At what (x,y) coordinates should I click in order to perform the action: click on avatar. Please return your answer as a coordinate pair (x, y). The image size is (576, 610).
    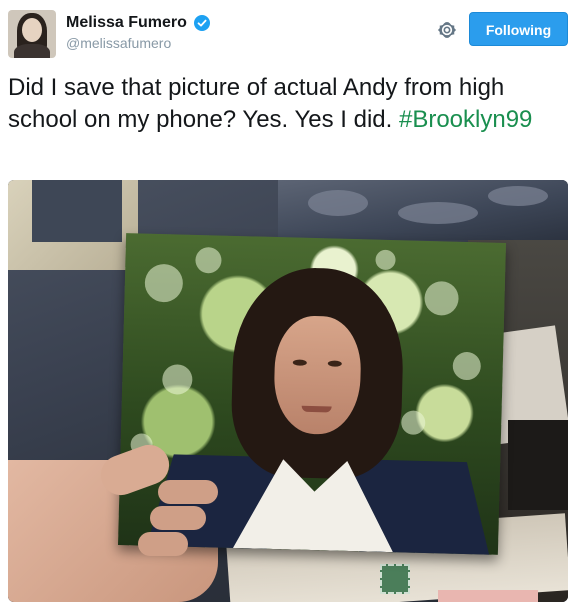
    Looking at the image, I should click on (32, 34).